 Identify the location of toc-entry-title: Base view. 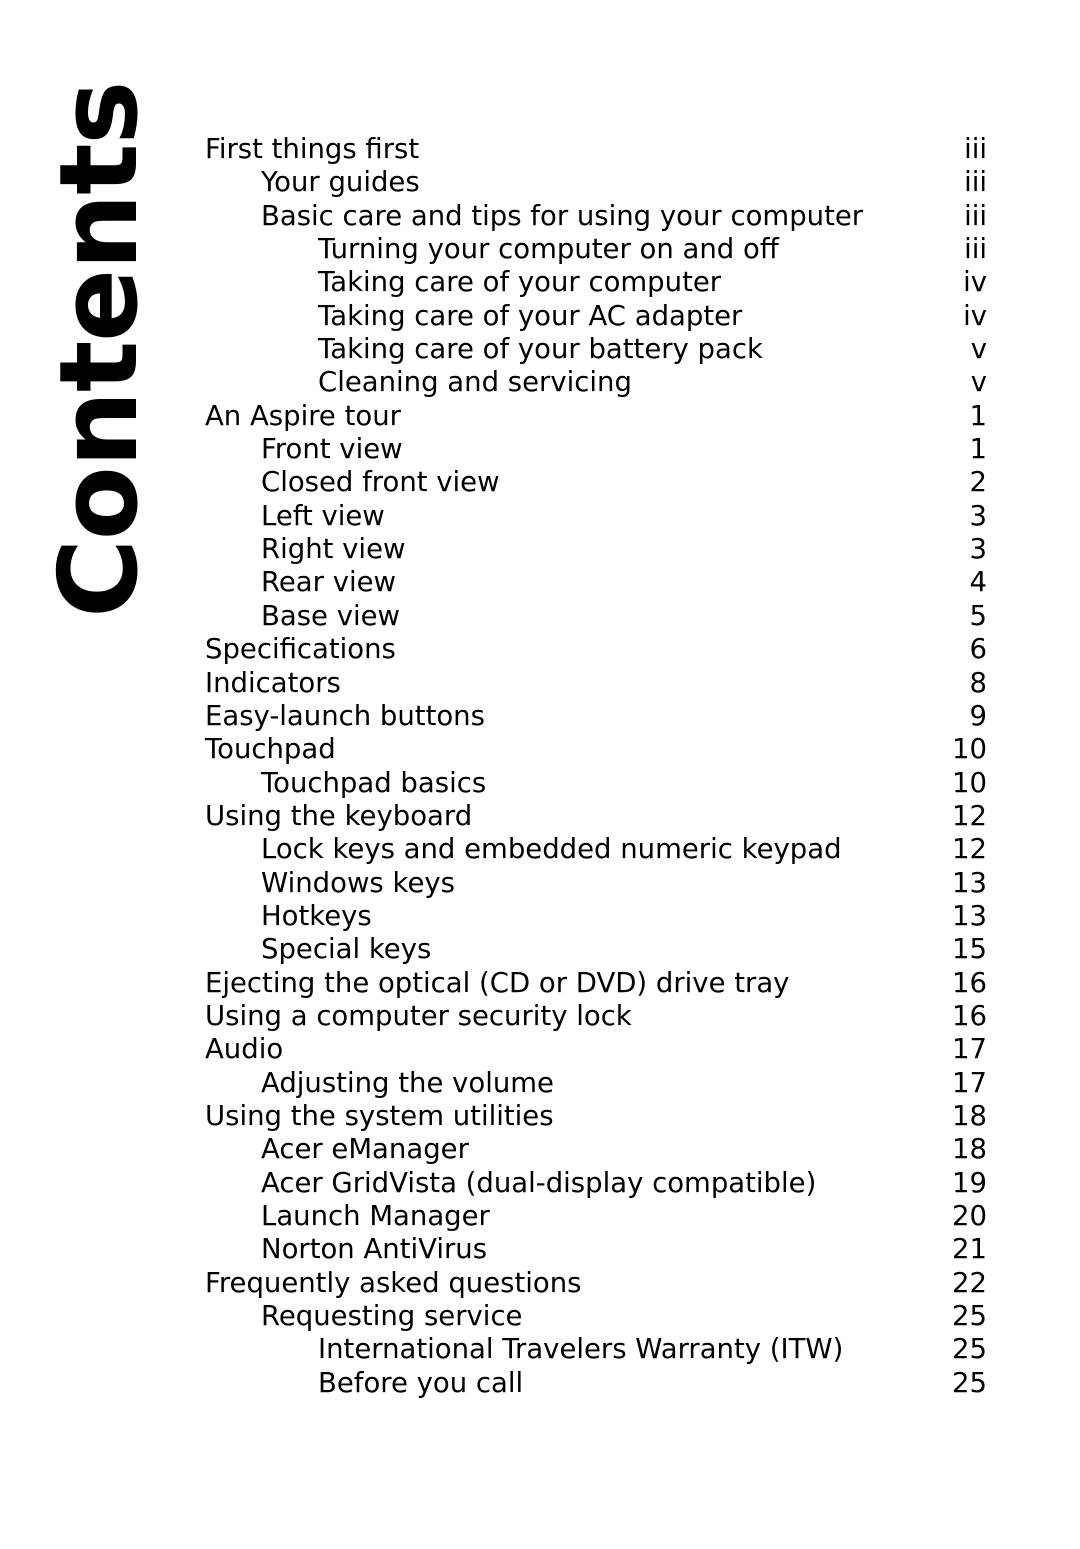
(331, 615).